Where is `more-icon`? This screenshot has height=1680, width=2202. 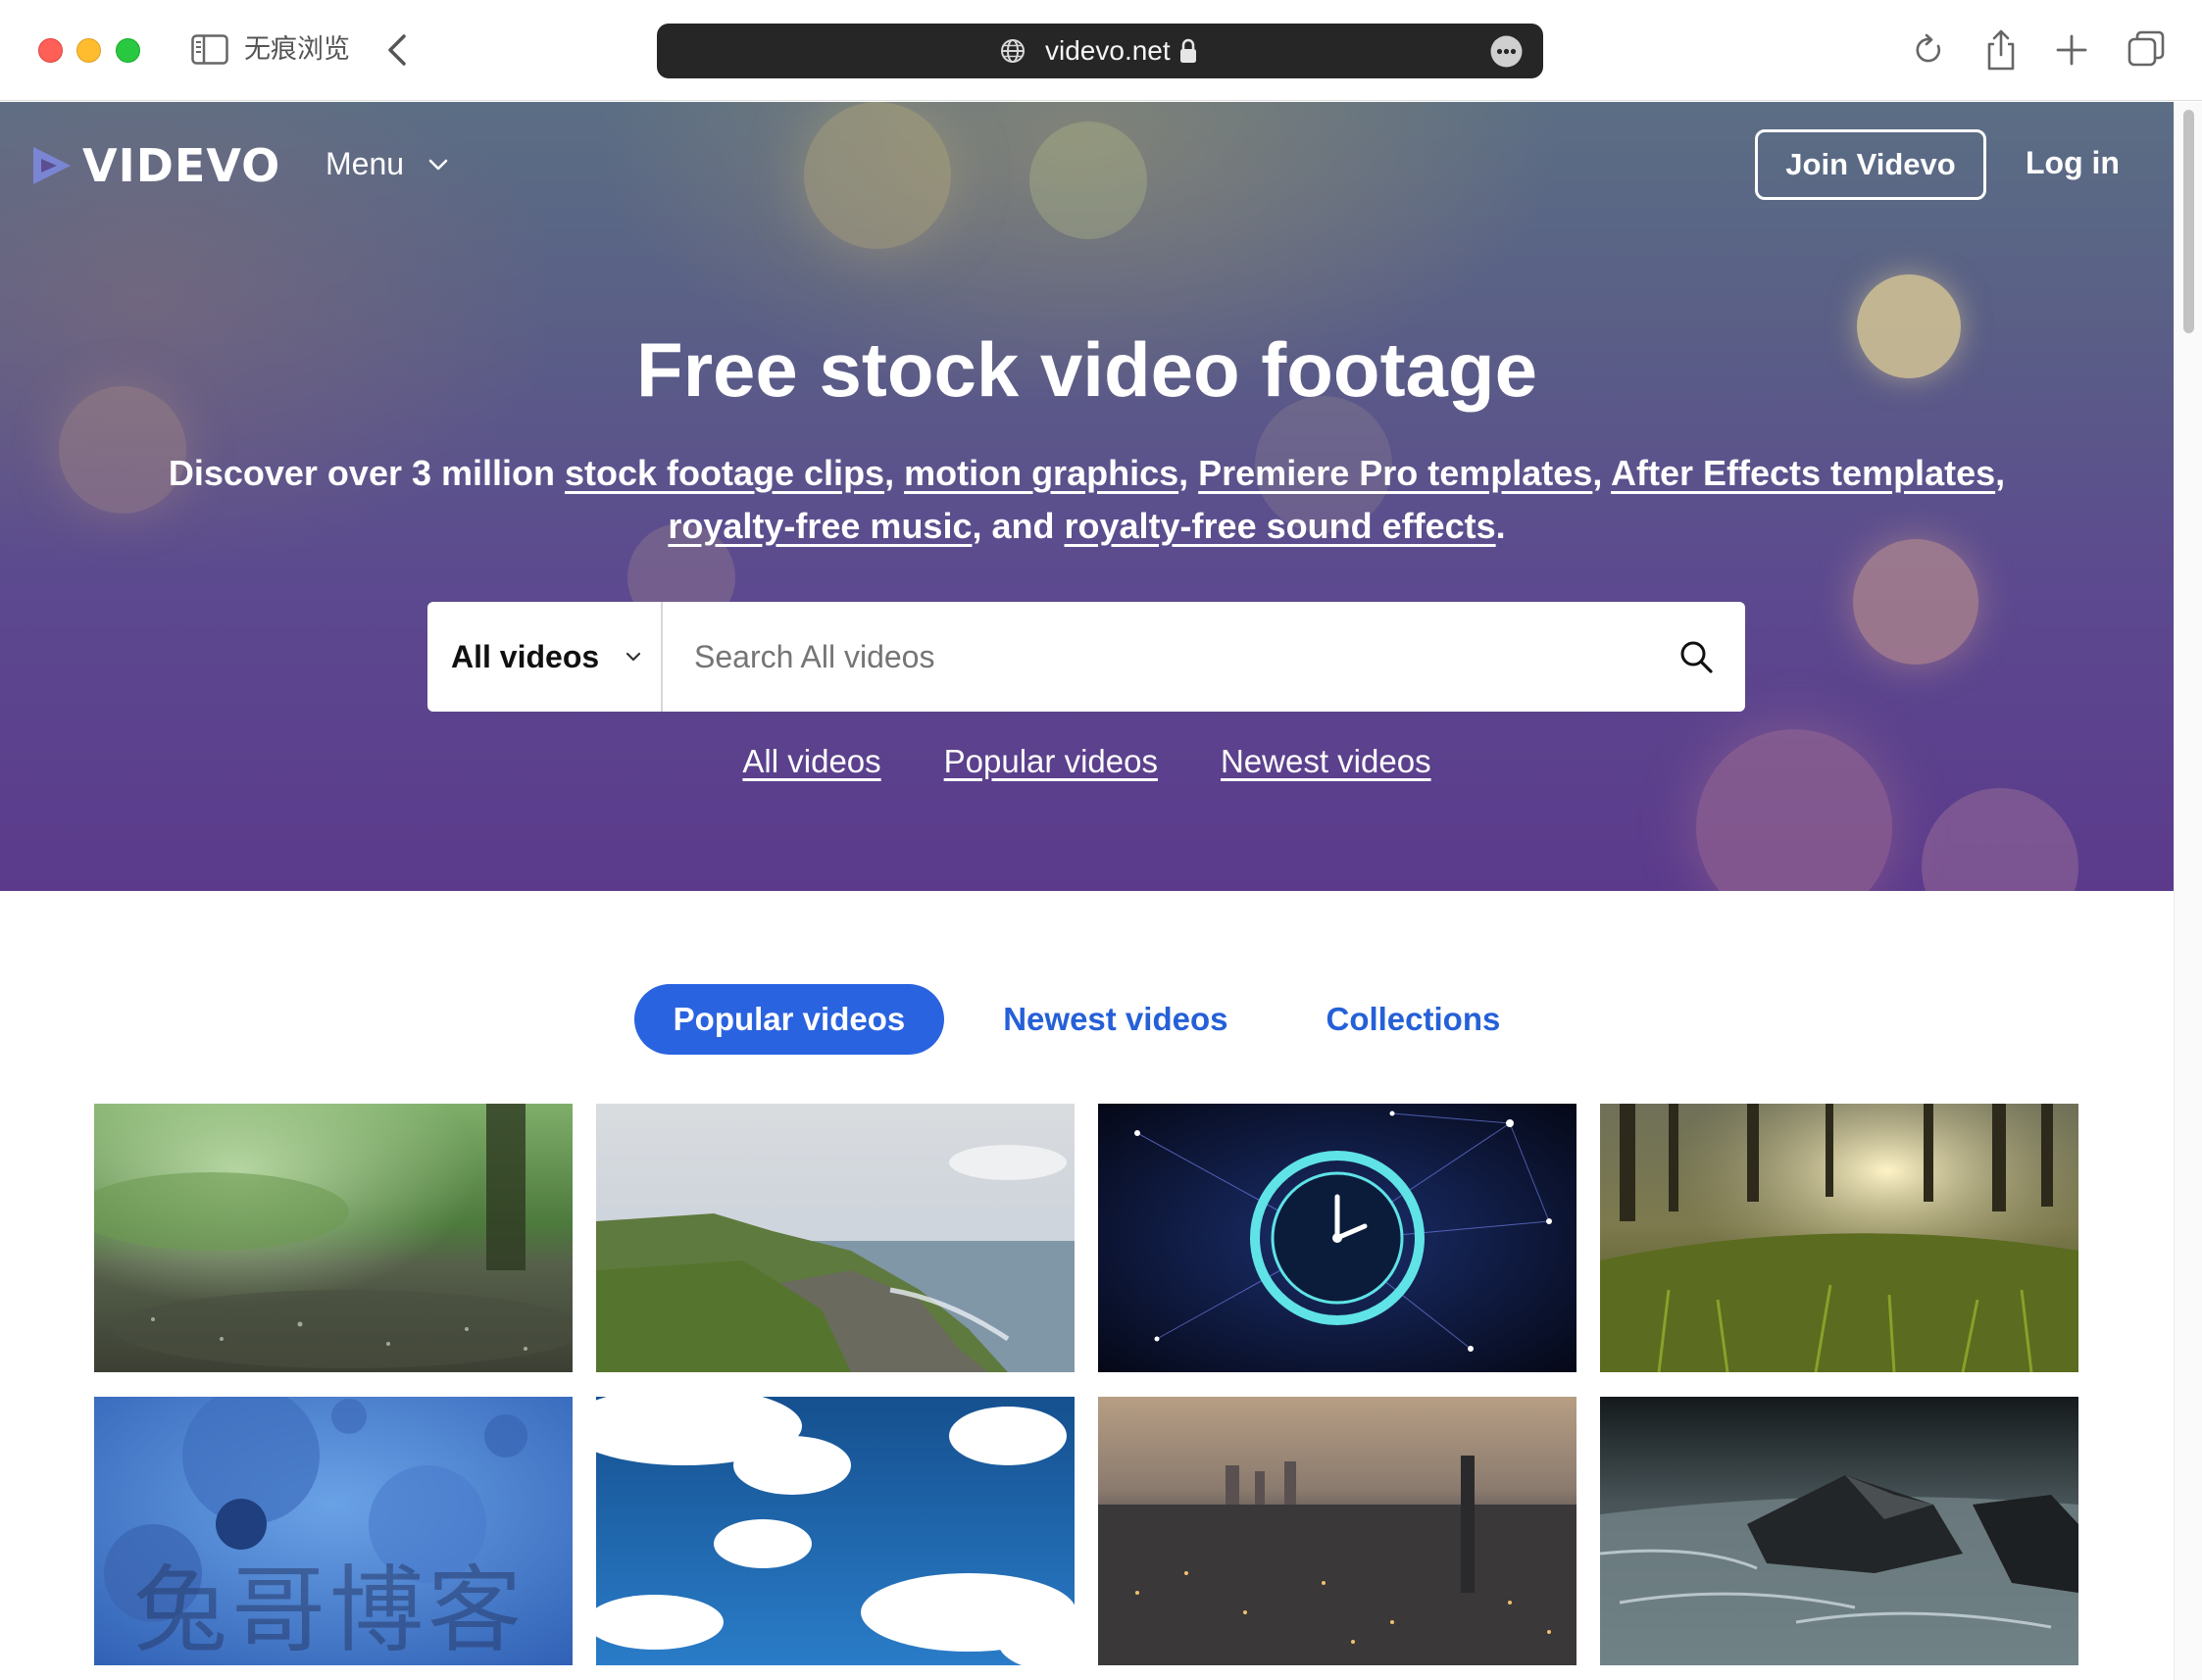 more-icon is located at coordinates (1506, 51).